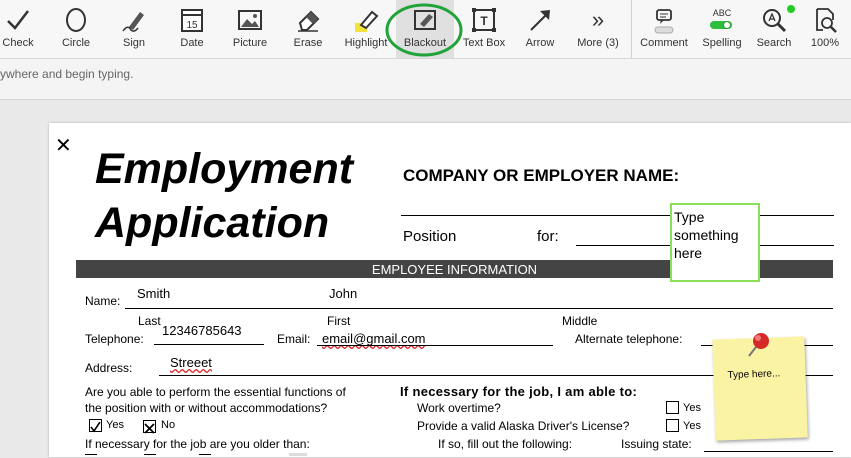 Image resolution: width=851 pixels, height=458 pixels. Describe the element at coordinates (664, 21) in the screenshot. I see `comment-bubble-icon` at that location.